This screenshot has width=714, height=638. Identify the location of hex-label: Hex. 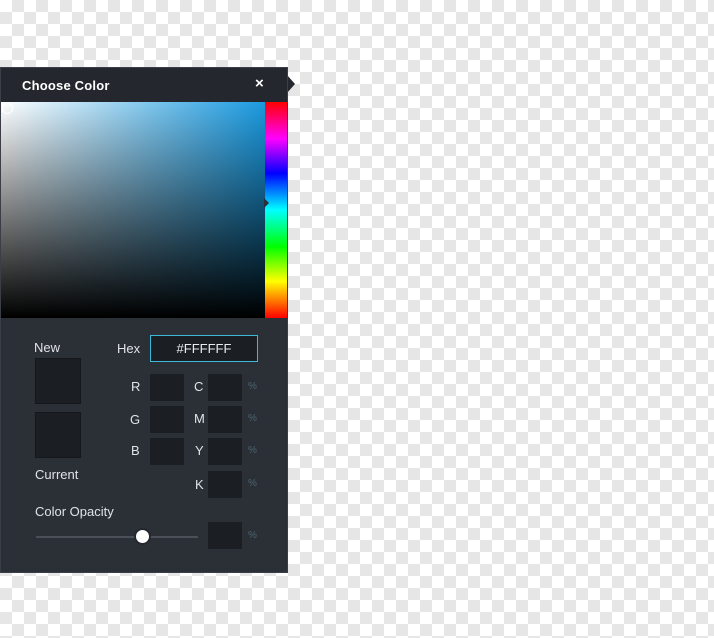
(129, 348).